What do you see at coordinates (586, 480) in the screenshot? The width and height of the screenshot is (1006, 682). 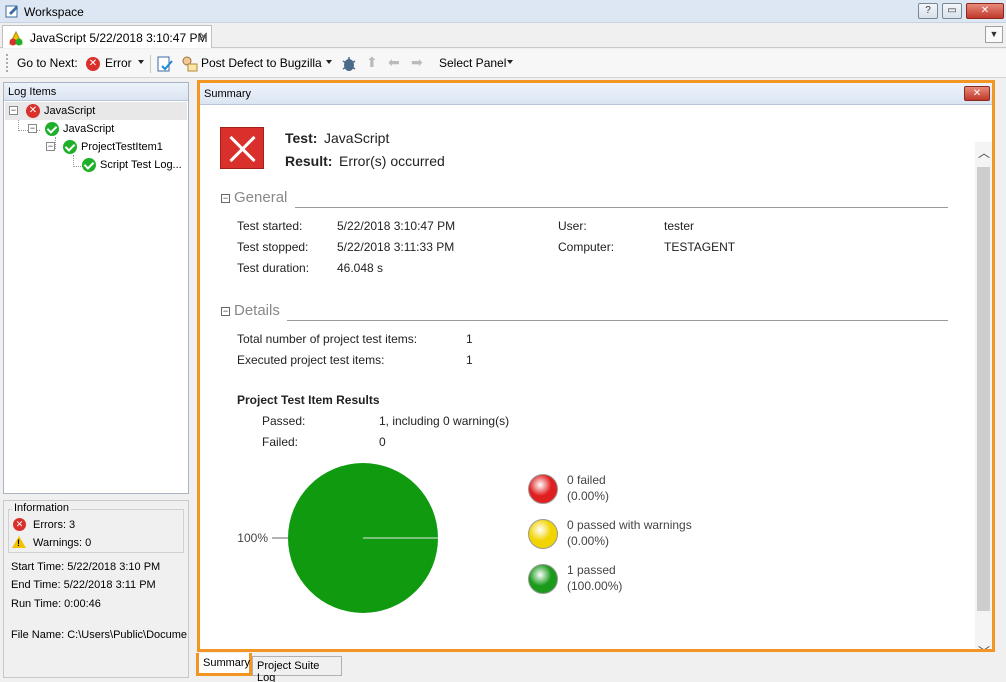 I see `legend-label: 0 failed` at bounding box center [586, 480].